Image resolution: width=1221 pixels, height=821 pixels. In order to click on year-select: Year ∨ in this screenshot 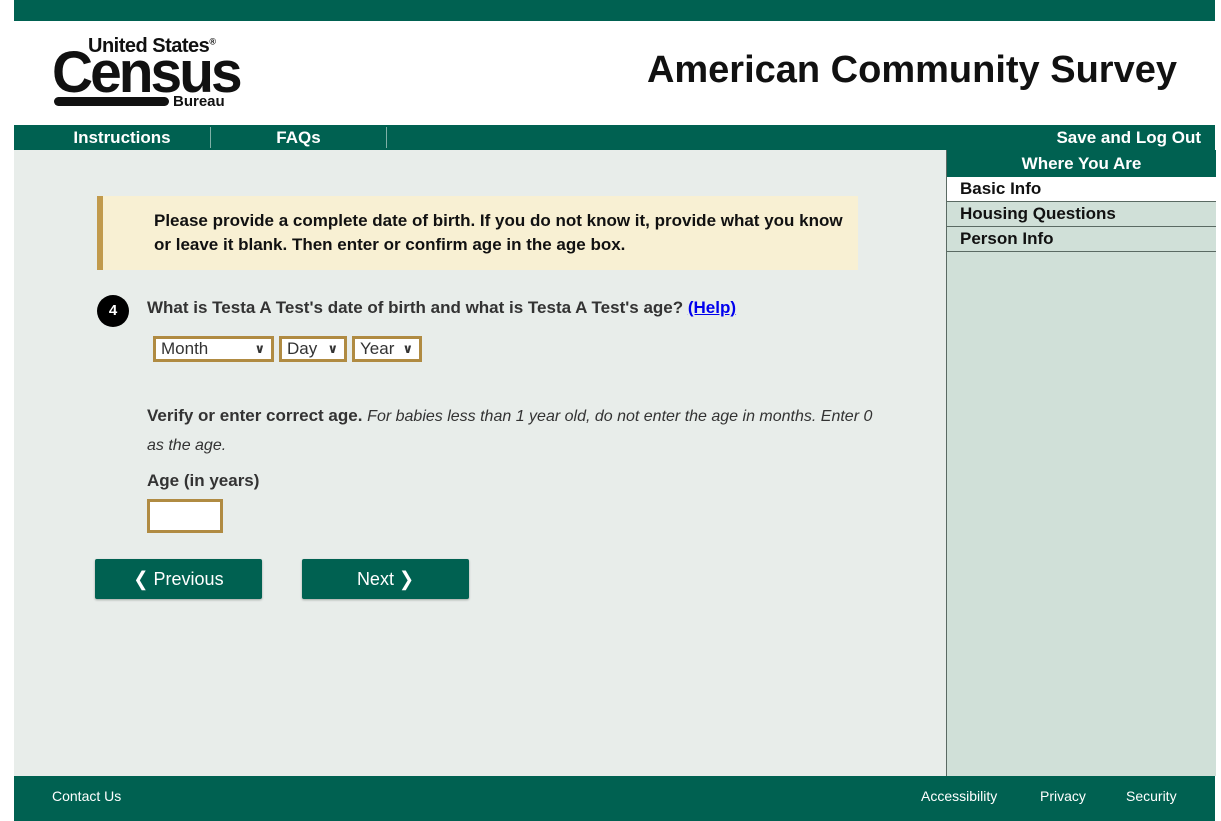, I will do `click(387, 349)`.